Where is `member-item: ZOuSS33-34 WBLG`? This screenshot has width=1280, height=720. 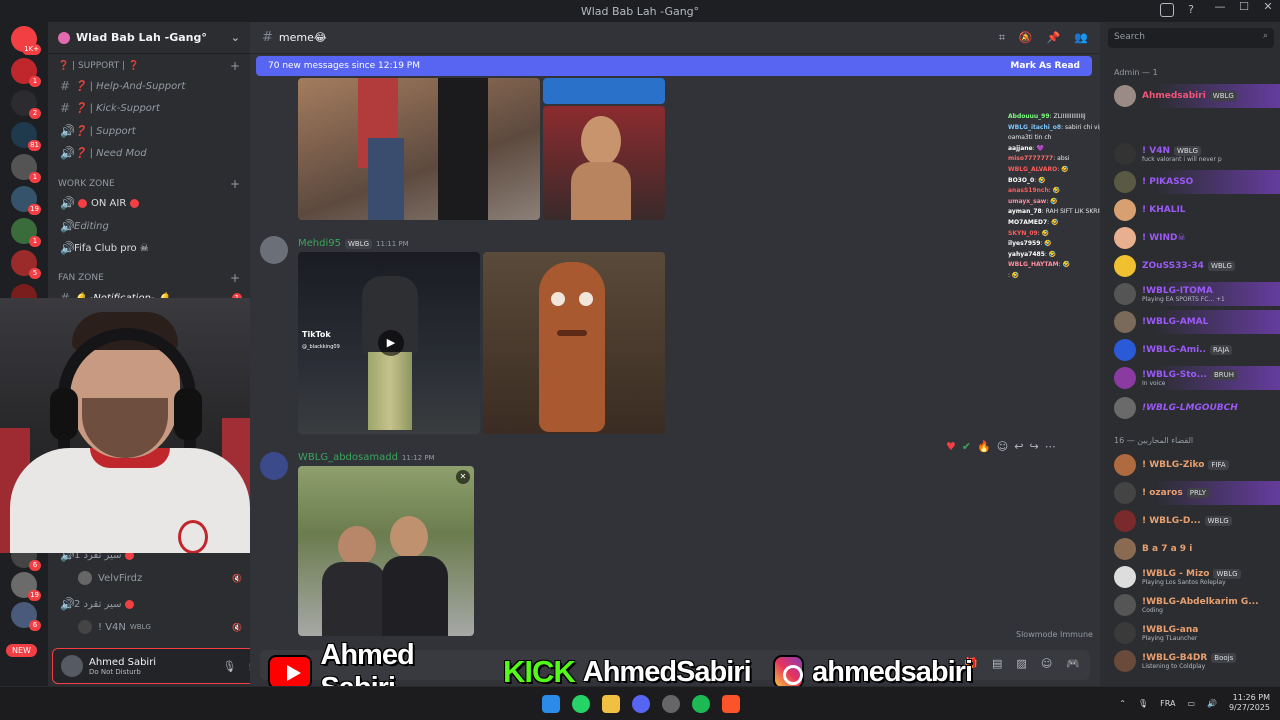 member-item: ZOuSS33-34 WBLG is located at coordinates (1190, 266).